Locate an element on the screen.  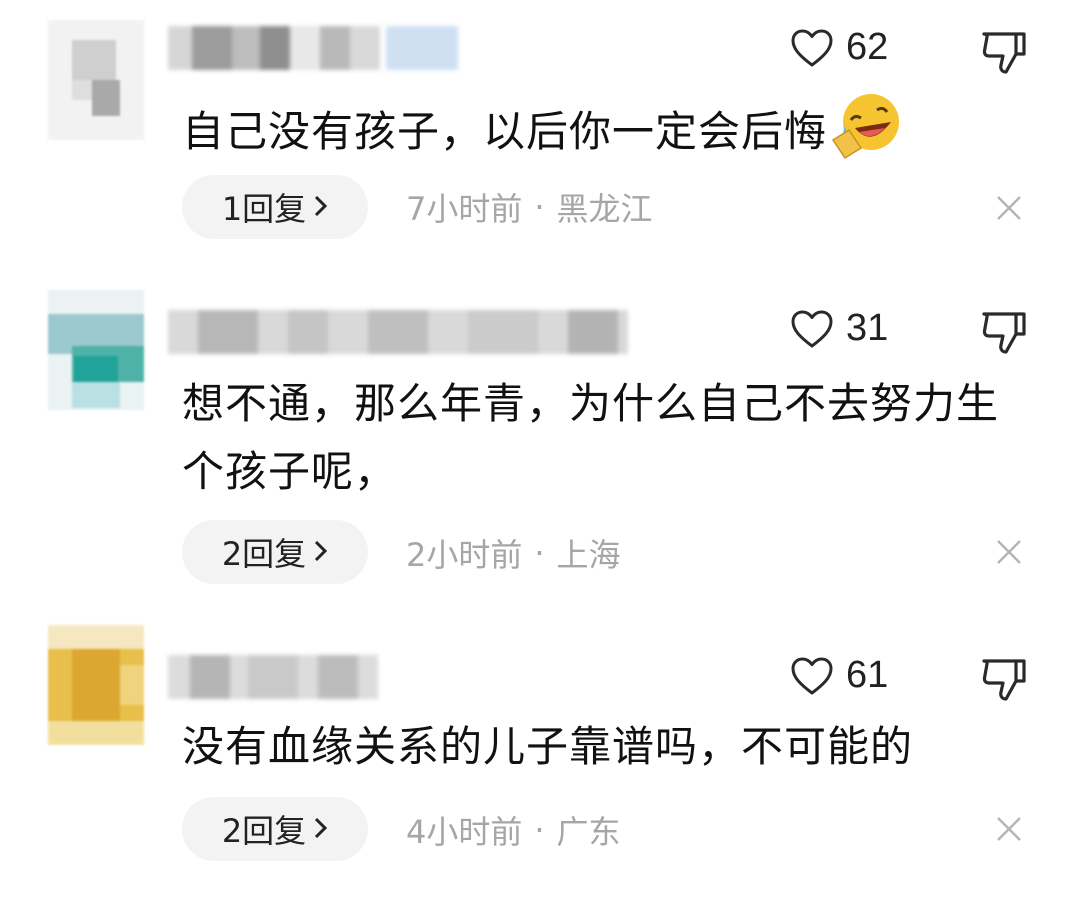
reply-label: 1回复 is located at coordinates (264, 209).